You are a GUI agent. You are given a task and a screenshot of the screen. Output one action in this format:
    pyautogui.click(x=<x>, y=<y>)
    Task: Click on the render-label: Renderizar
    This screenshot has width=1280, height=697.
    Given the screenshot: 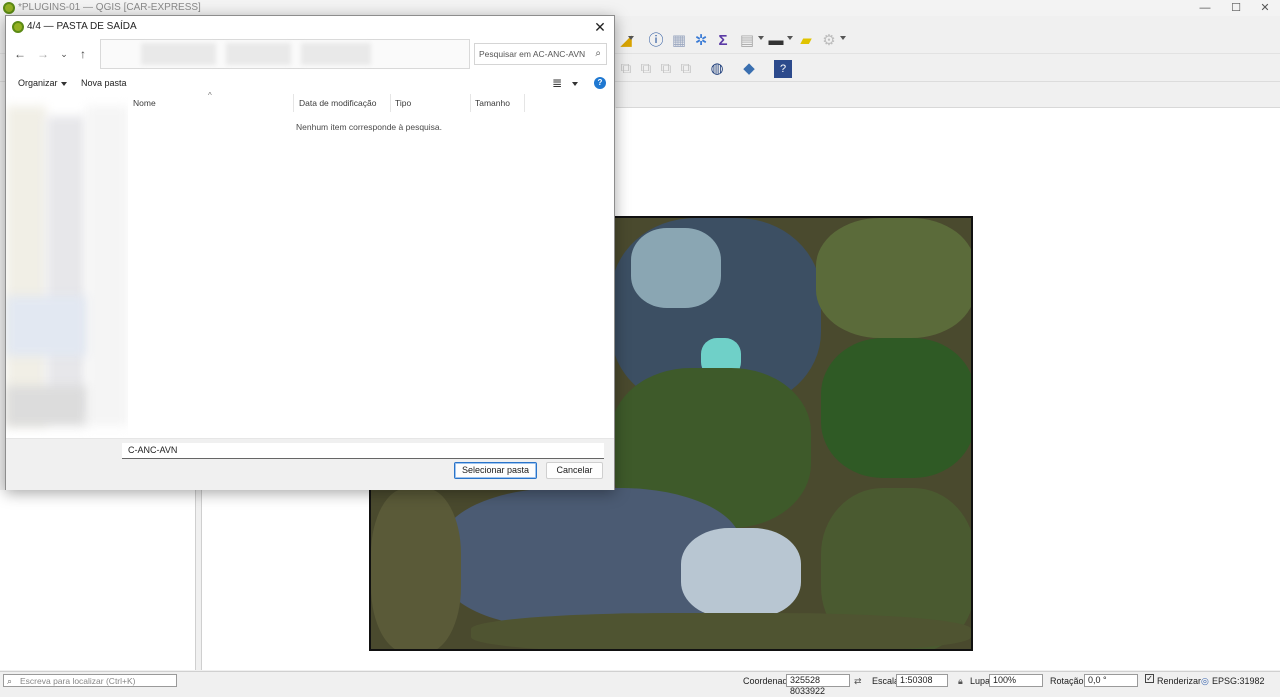 What is the action you would take?
    pyautogui.click(x=1179, y=681)
    